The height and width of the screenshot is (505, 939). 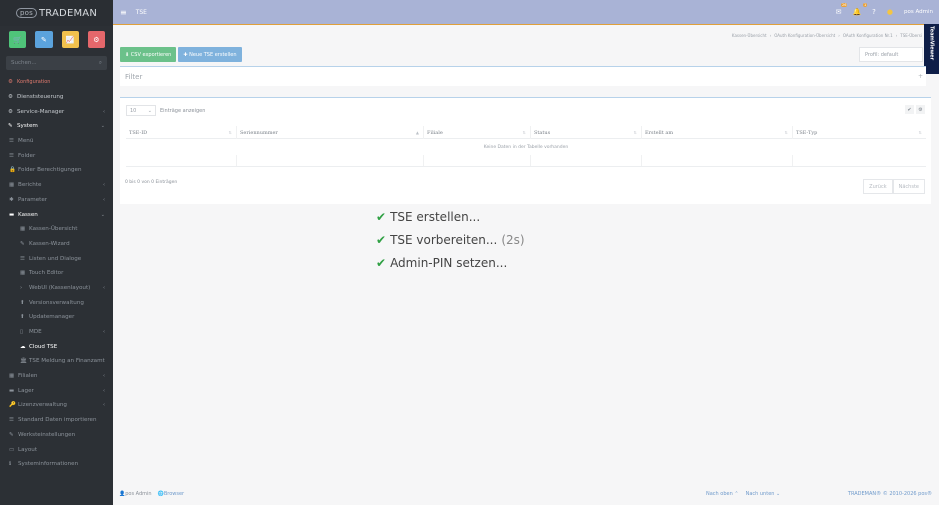 What do you see at coordinates (12, 405) in the screenshot?
I see `menu-item-icon: 🔑` at bounding box center [12, 405].